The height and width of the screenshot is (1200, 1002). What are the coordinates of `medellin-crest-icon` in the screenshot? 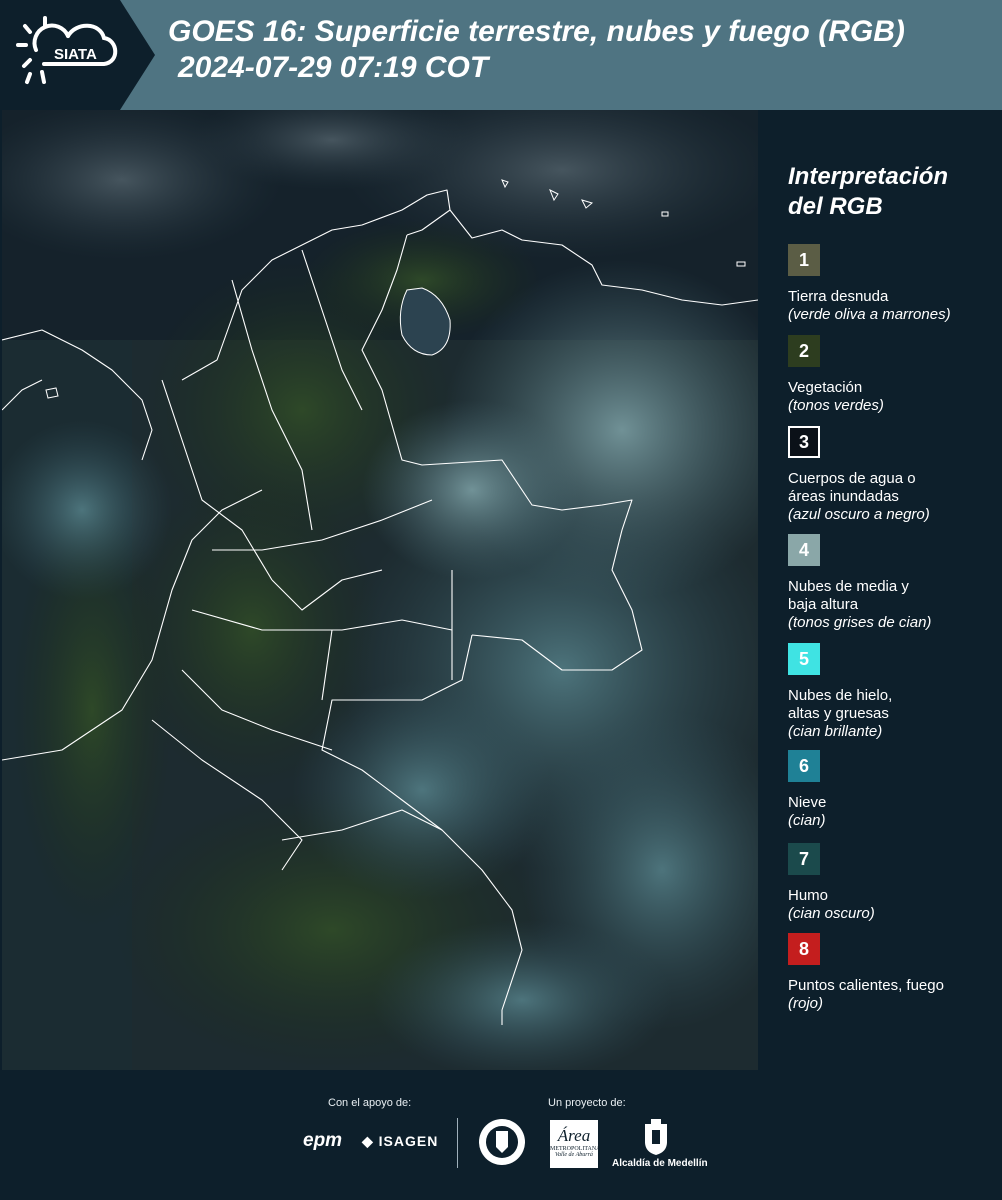 It's located at (656, 1137).